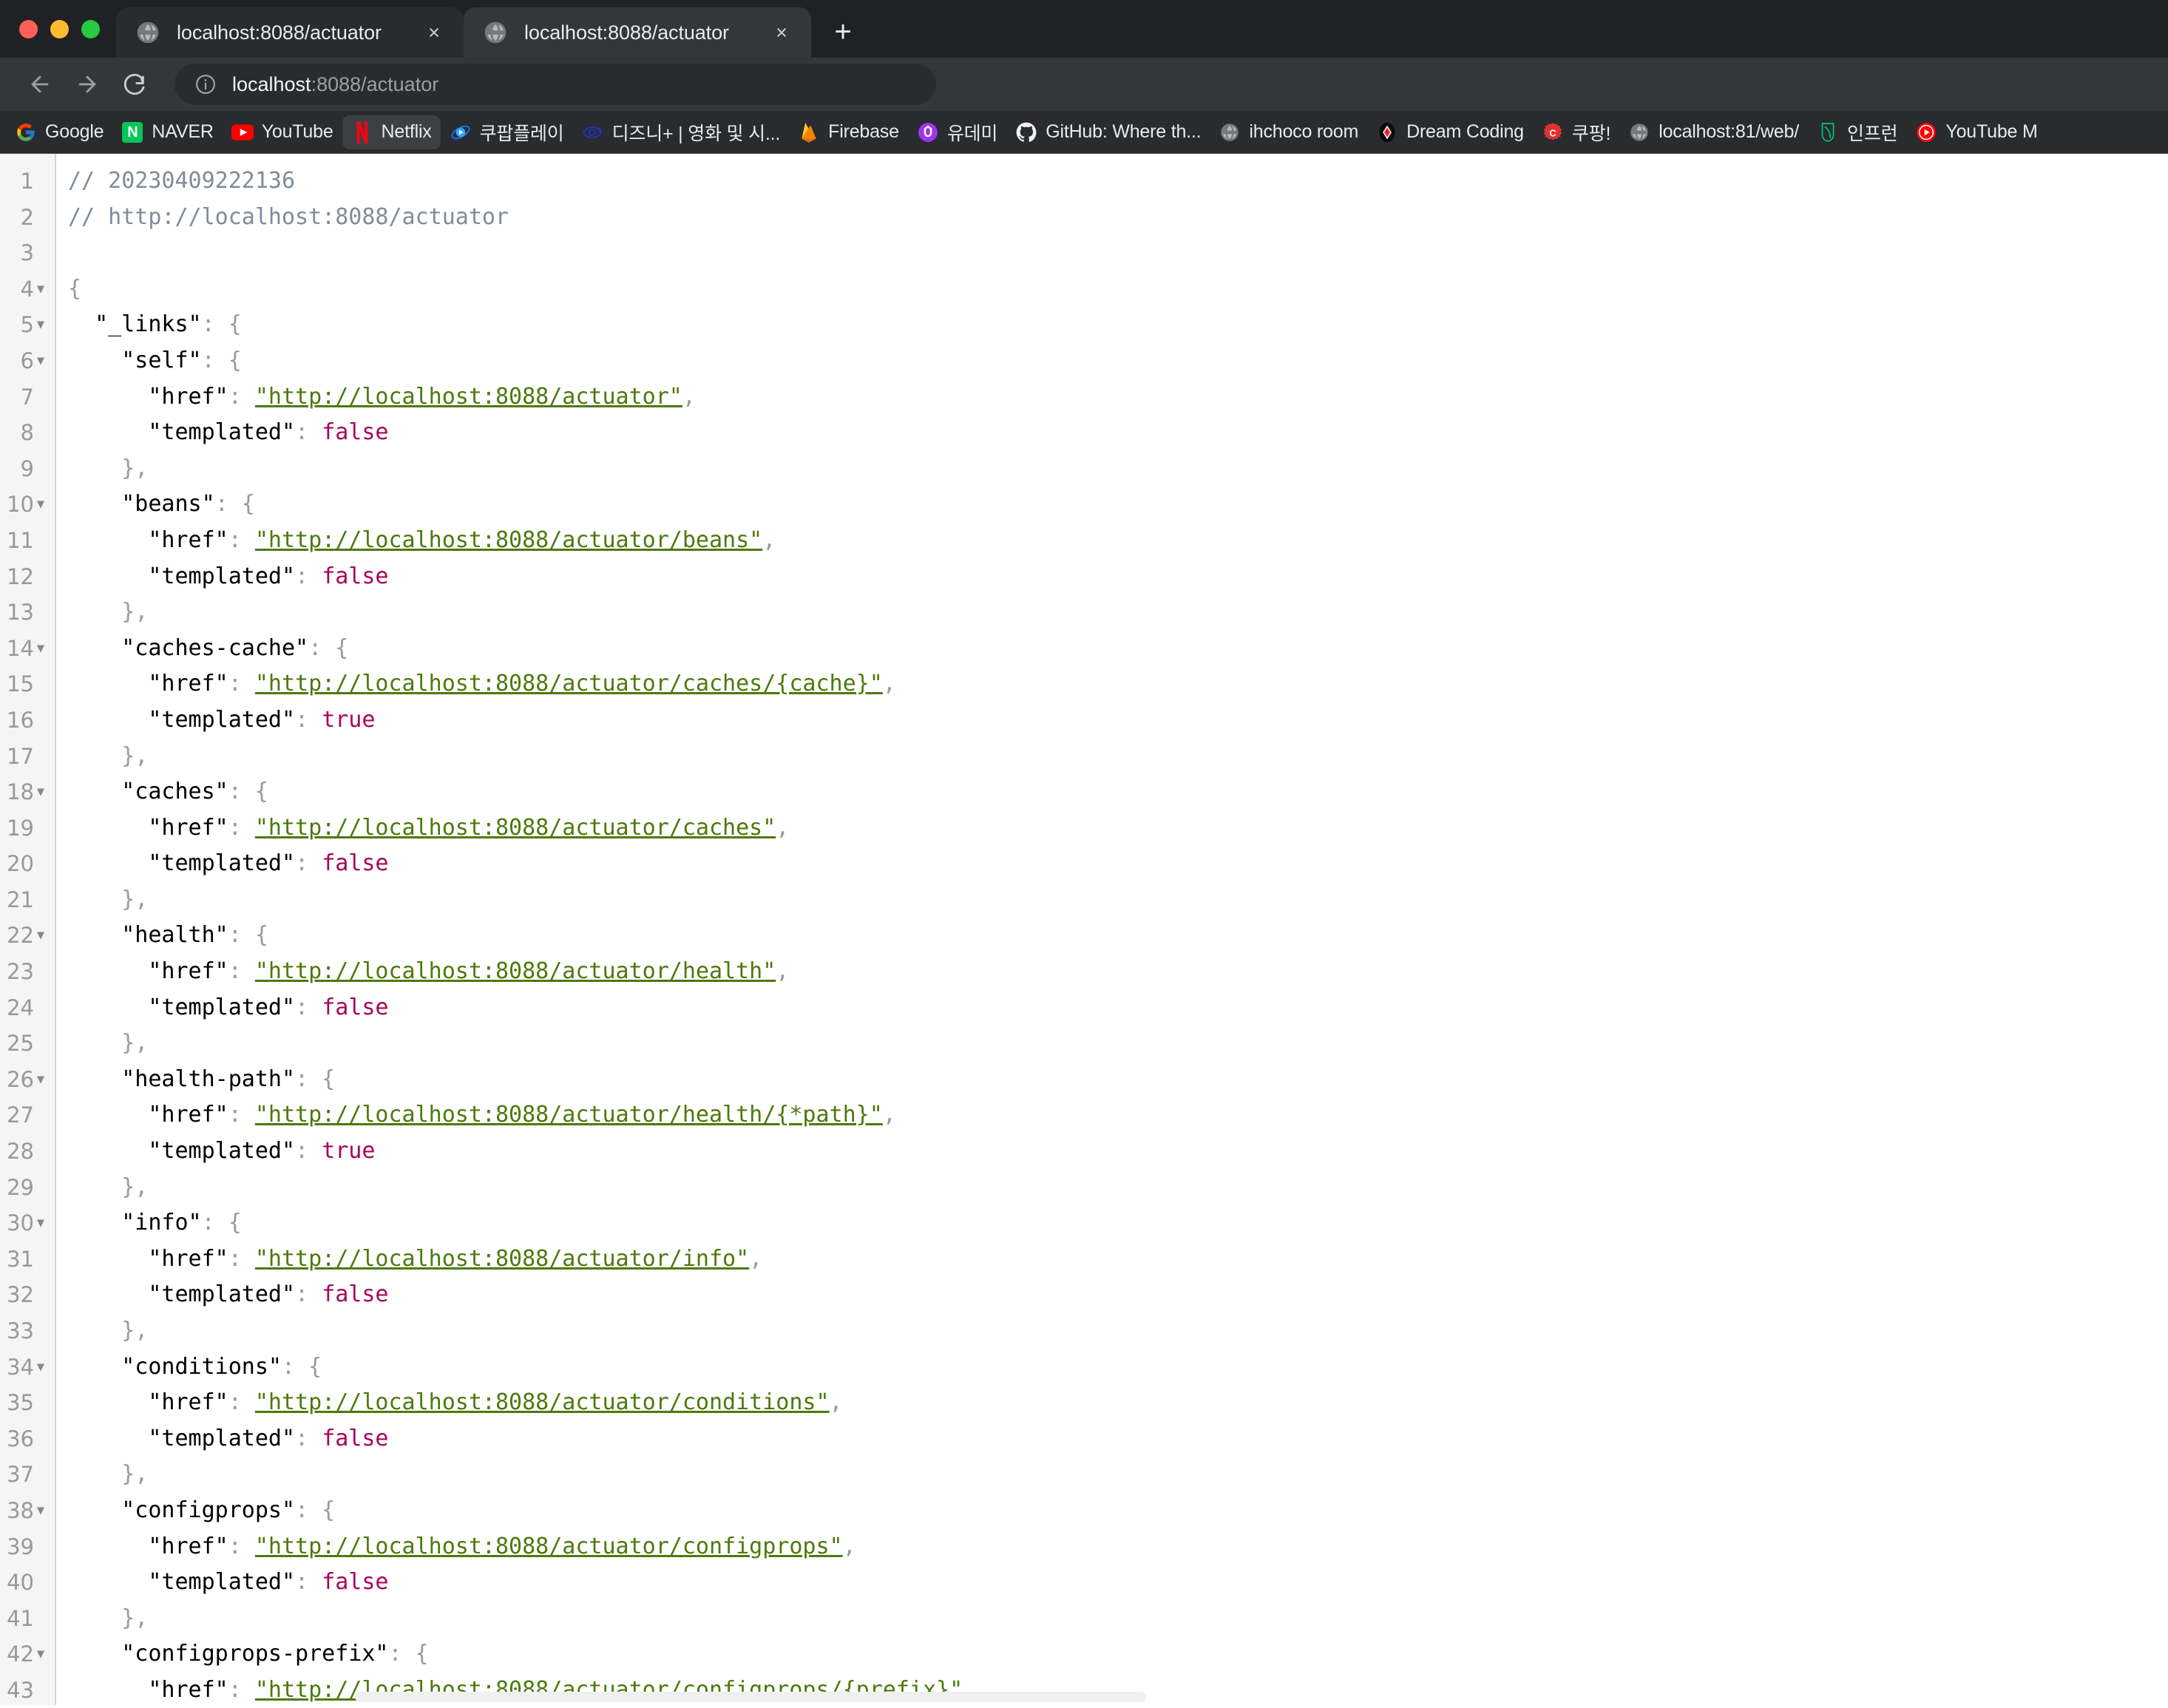  I want to click on site-info-icon, so click(205, 84).